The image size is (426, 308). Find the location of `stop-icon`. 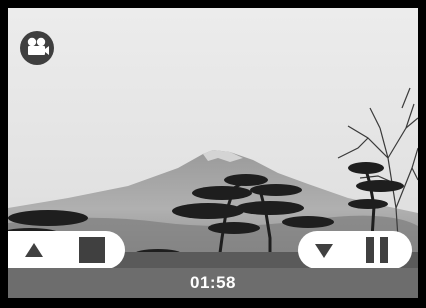

stop-icon is located at coordinates (92, 250).